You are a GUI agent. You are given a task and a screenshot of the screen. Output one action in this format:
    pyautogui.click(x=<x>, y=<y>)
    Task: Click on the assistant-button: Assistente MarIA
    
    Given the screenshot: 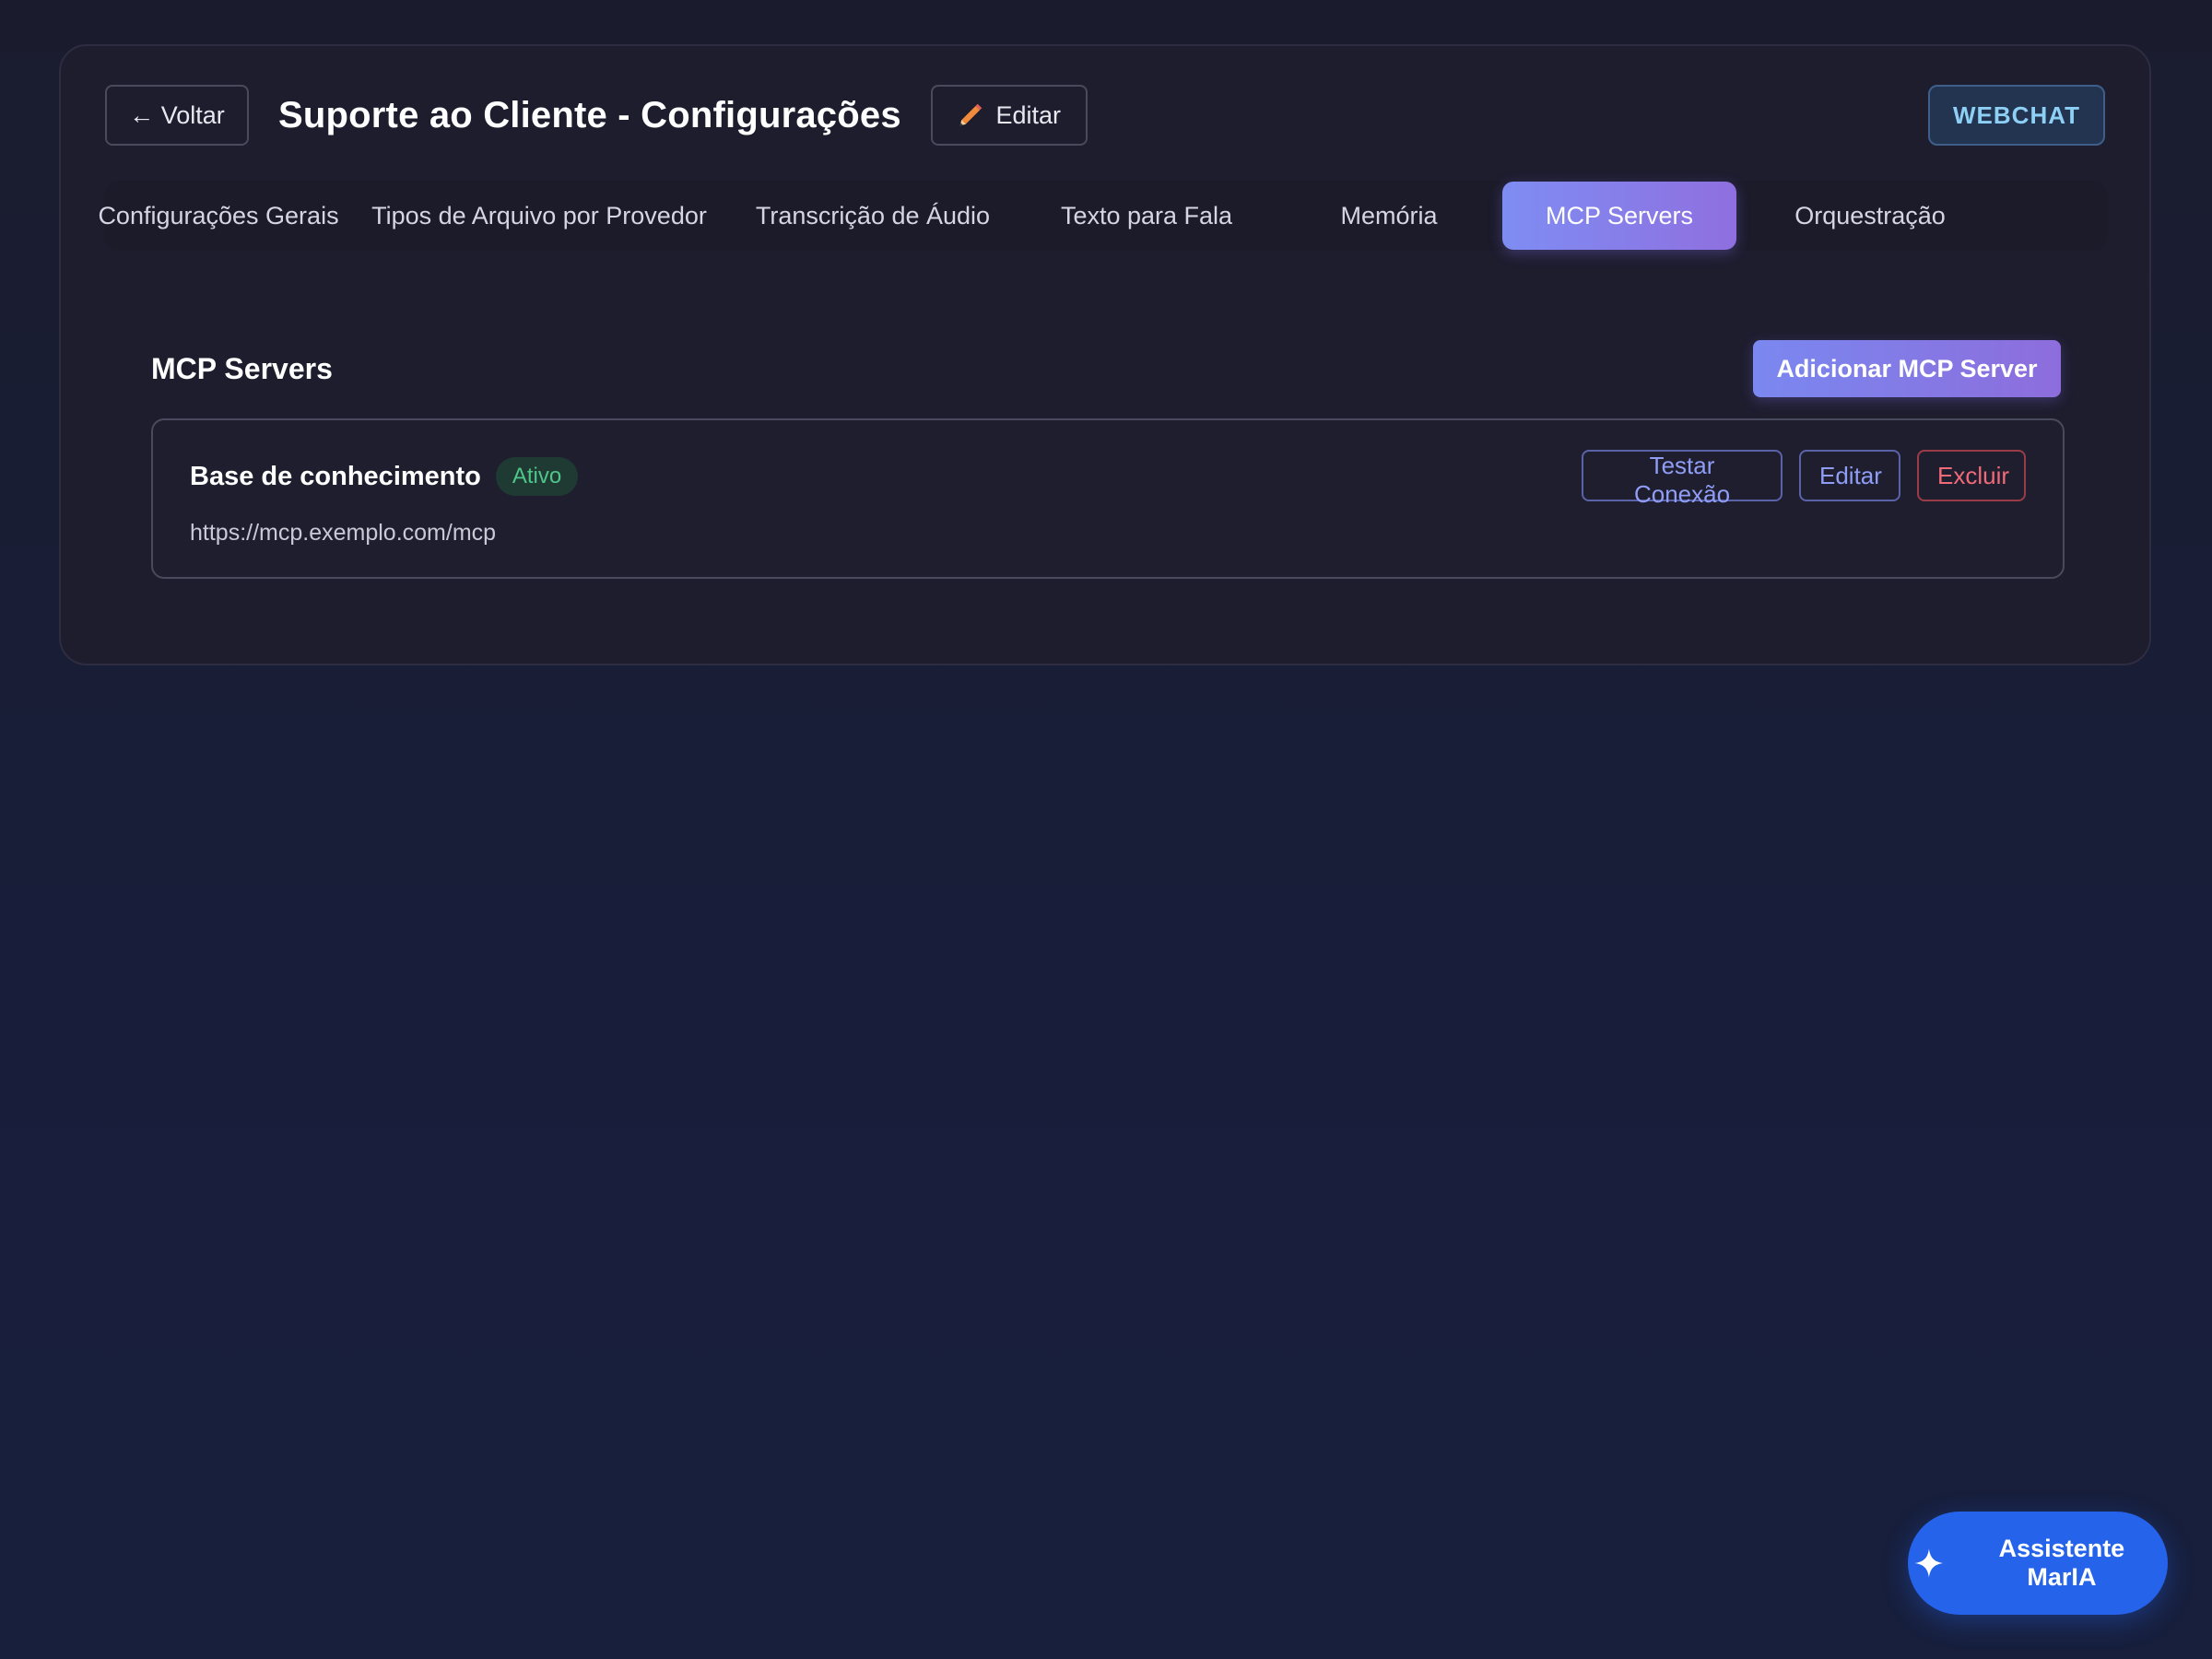 What is the action you would take?
    pyautogui.click(x=2038, y=1563)
    